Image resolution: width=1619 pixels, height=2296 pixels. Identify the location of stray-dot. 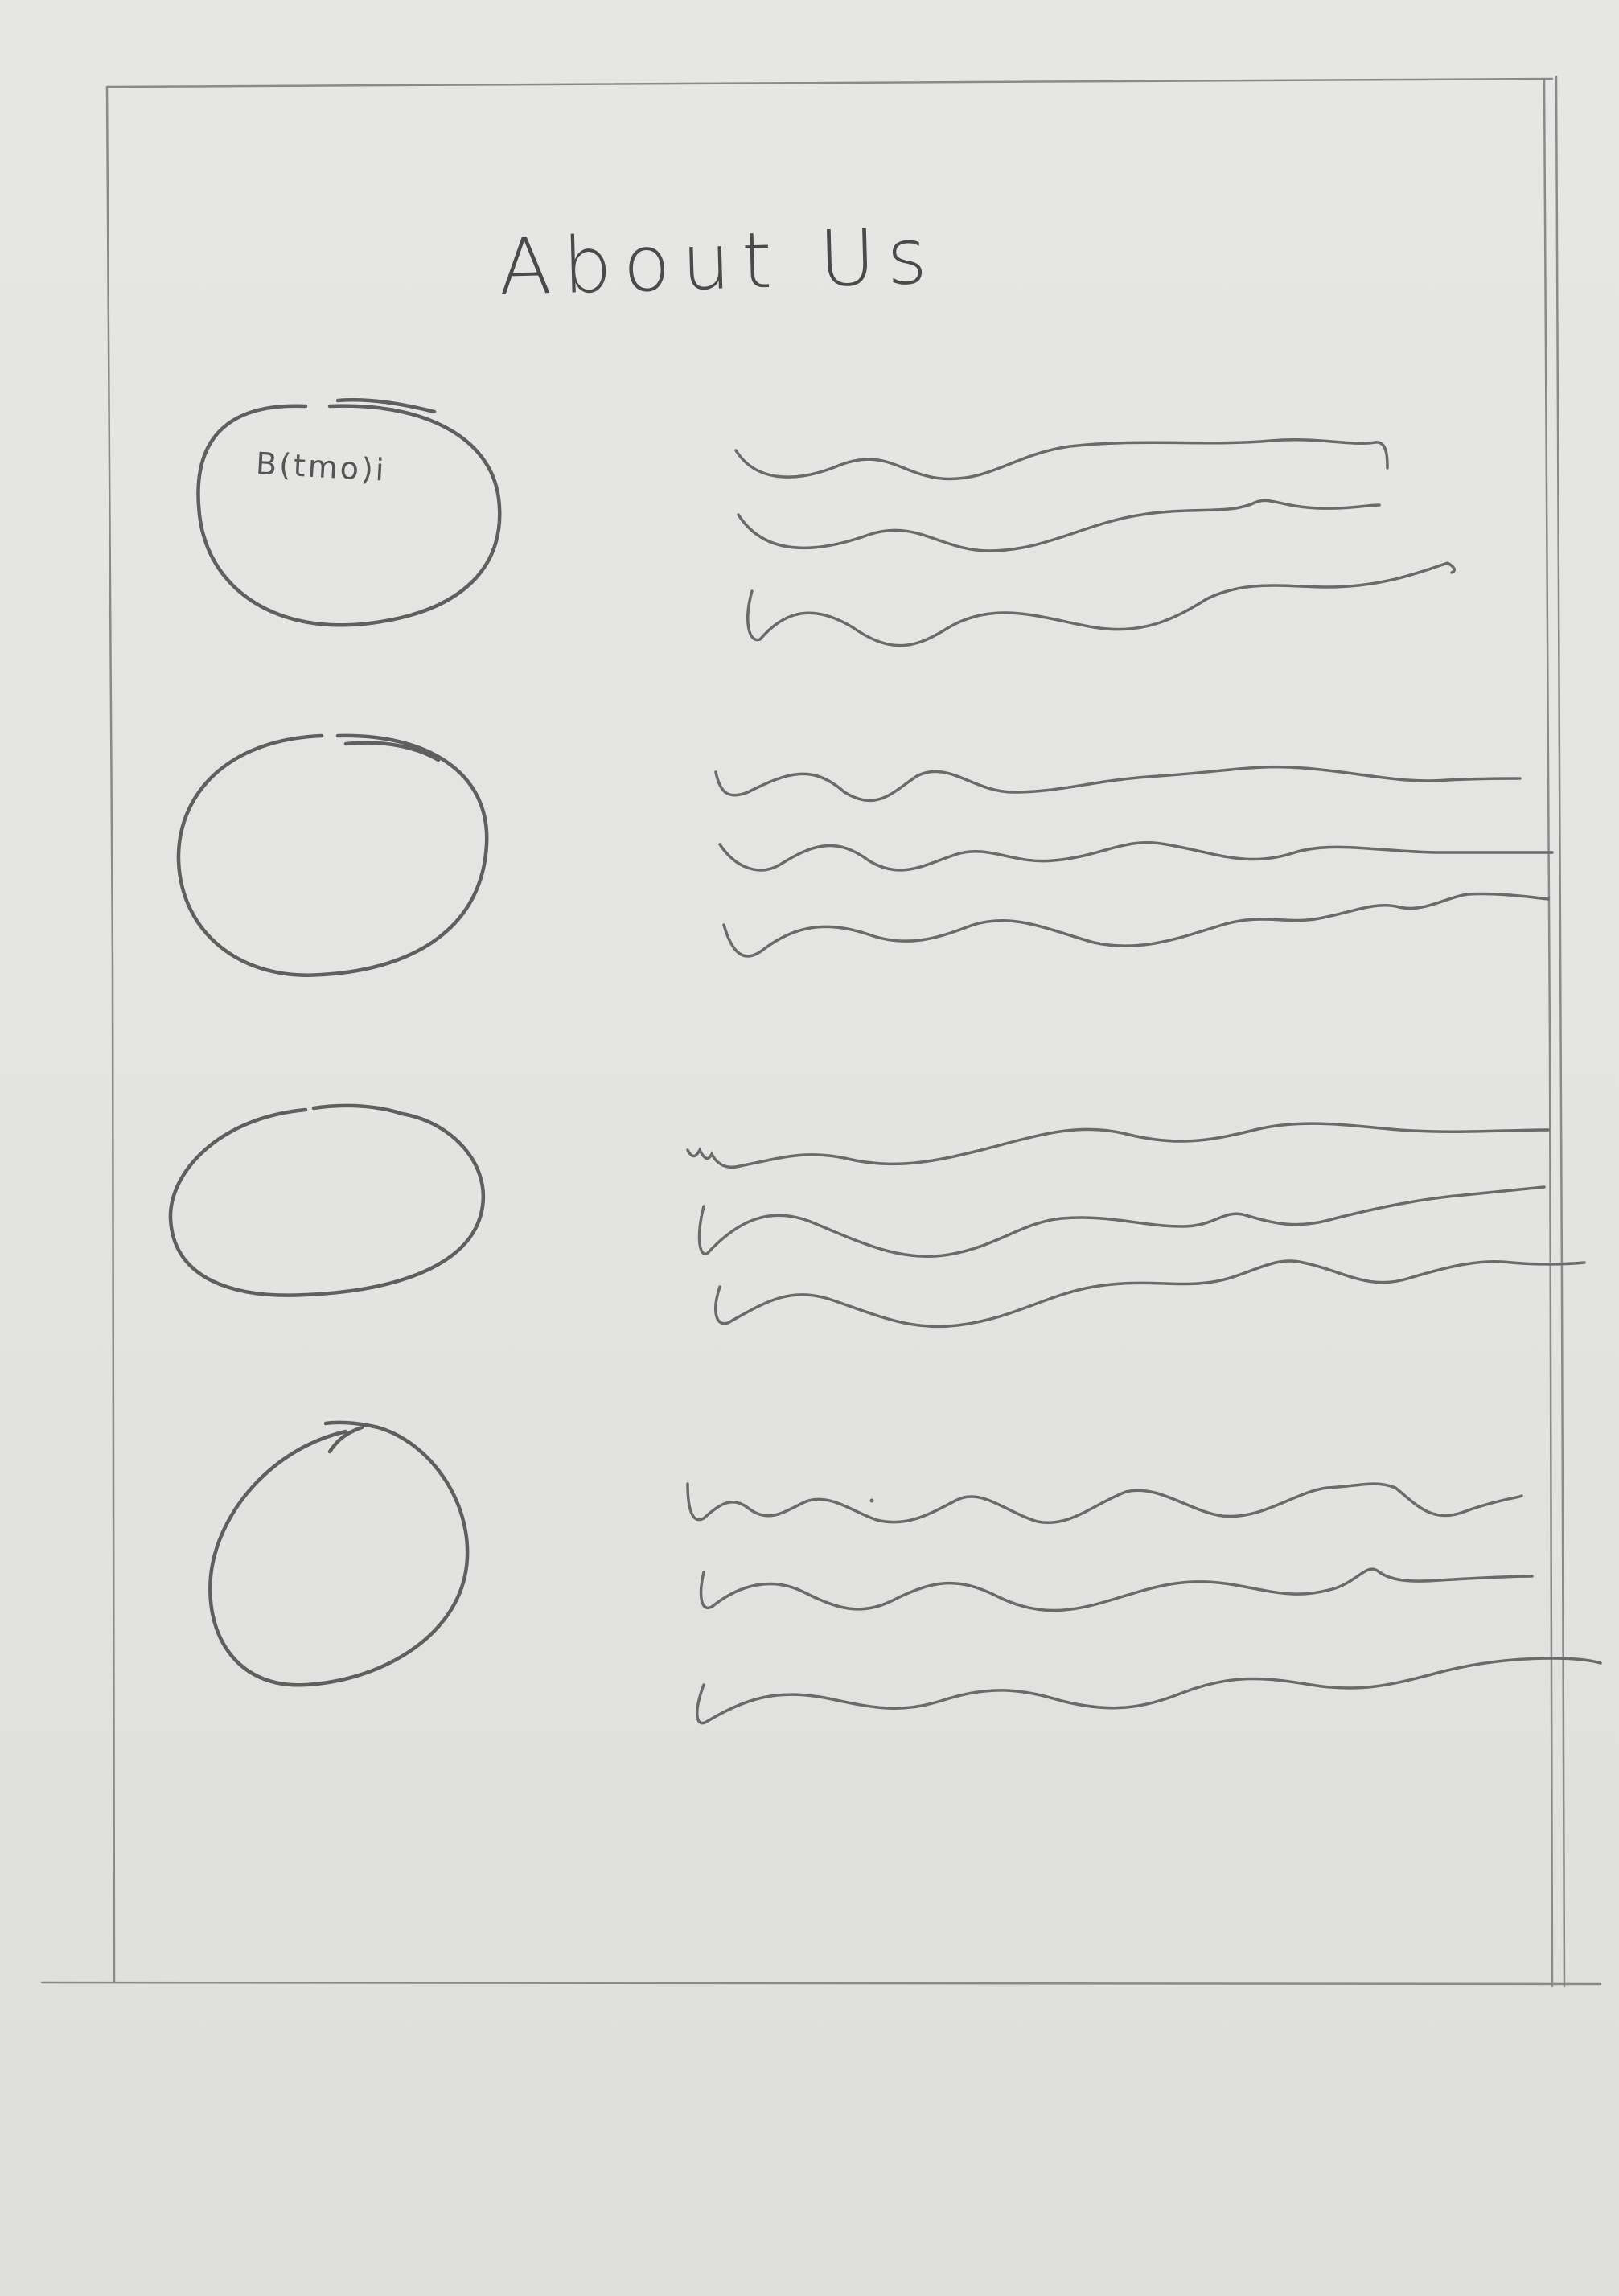
(871, 1500).